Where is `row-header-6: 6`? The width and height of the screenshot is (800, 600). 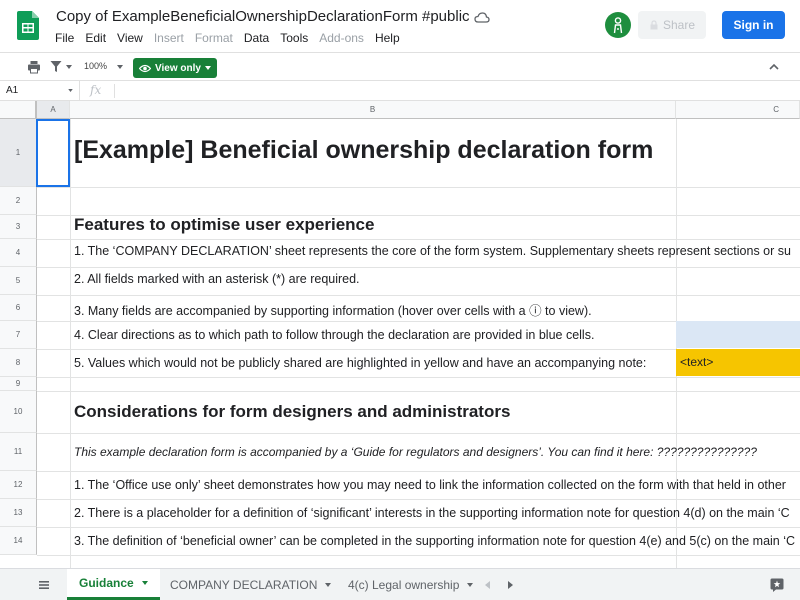
row-header-6: 6 is located at coordinates (18, 308).